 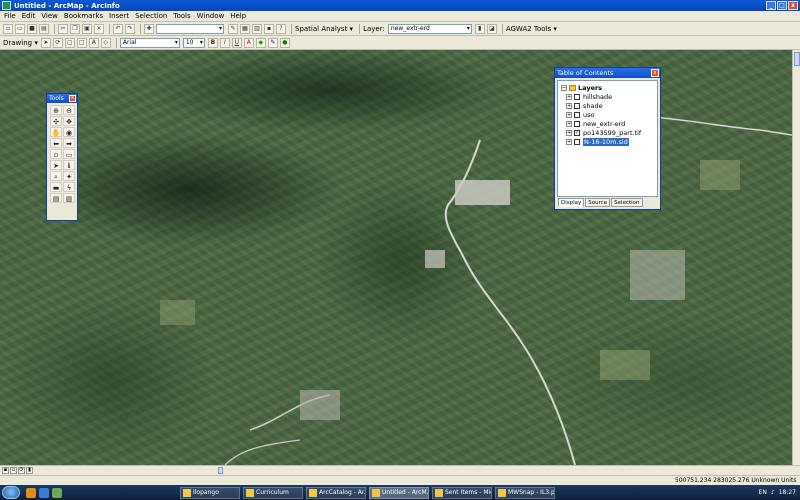 I want to click on edit-vertices-icon: ◇, so click(x=105, y=42).